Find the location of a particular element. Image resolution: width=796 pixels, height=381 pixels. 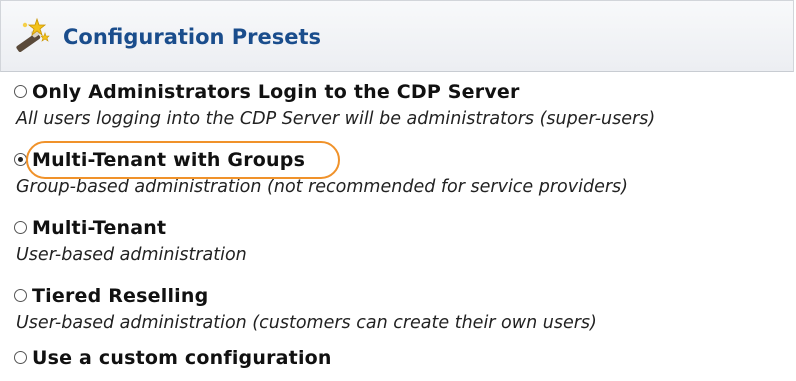

radio-row: Multi-Tenant is located at coordinates (404, 229).